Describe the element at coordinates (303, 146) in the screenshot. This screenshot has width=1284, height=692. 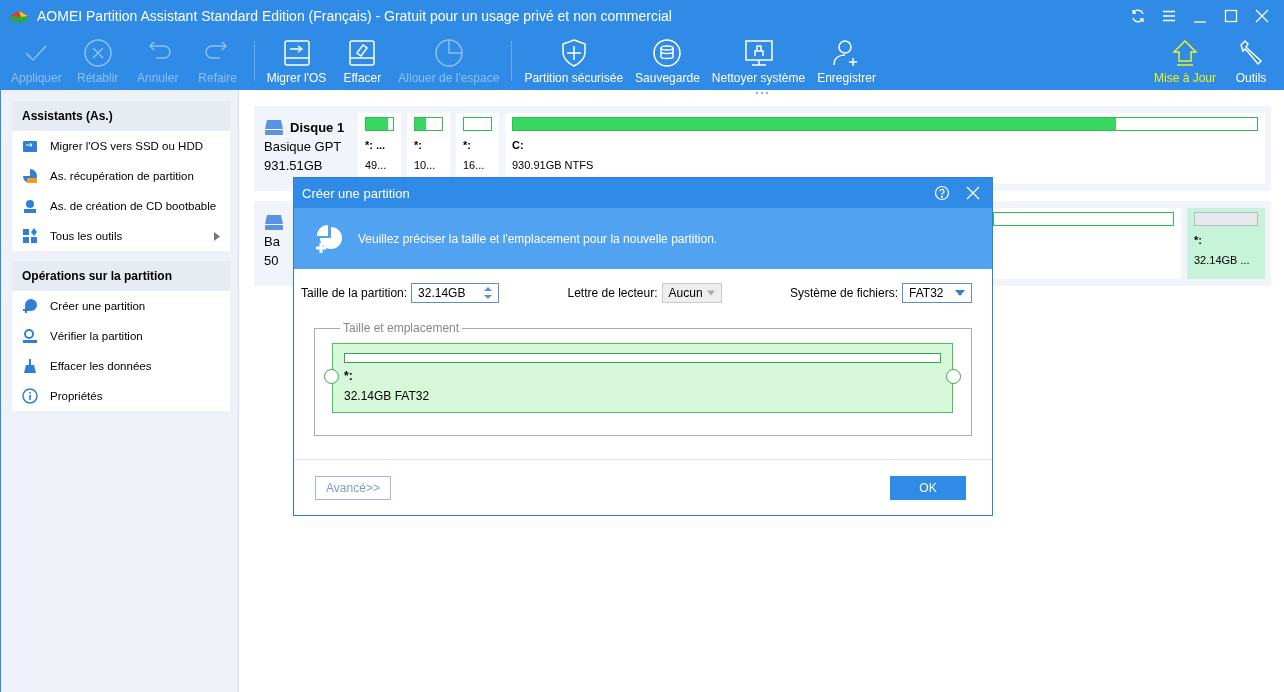
I see `disk-type: Basique GPT` at that location.